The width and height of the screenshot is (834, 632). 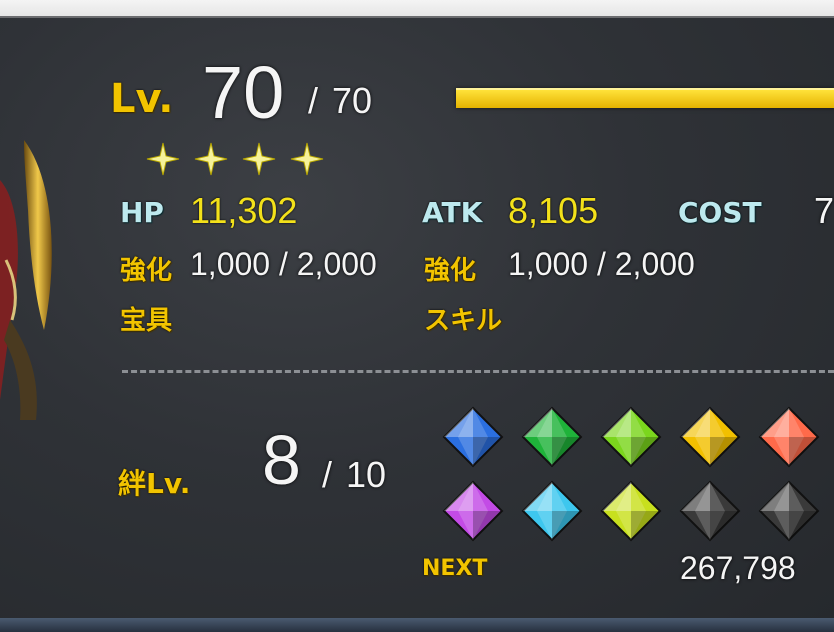 What do you see at coordinates (142, 99) in the screenshot?
I see `level-label: Lv.` at bounding box center [142, 99].